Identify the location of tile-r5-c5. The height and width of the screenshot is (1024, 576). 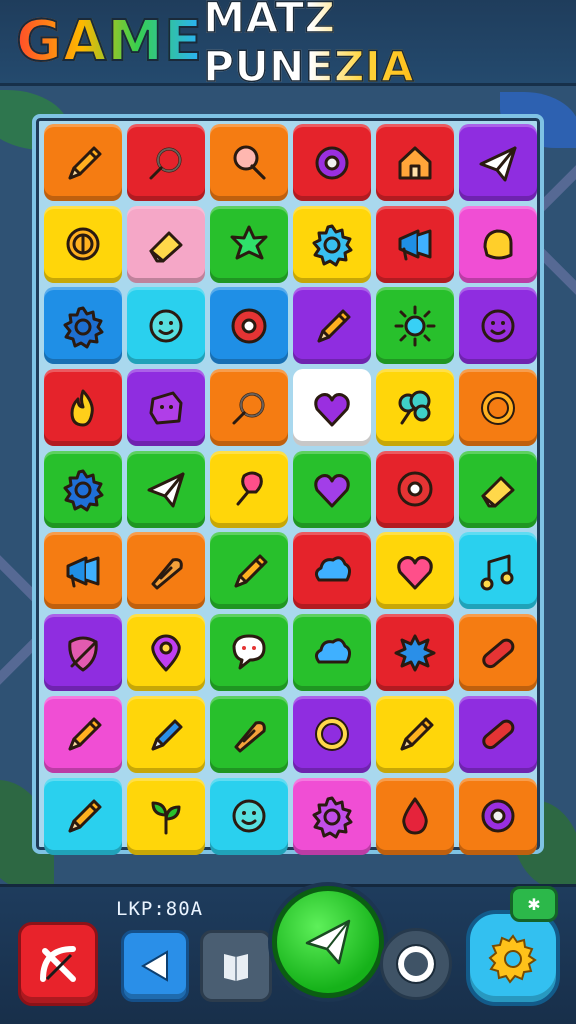
(415, 489).